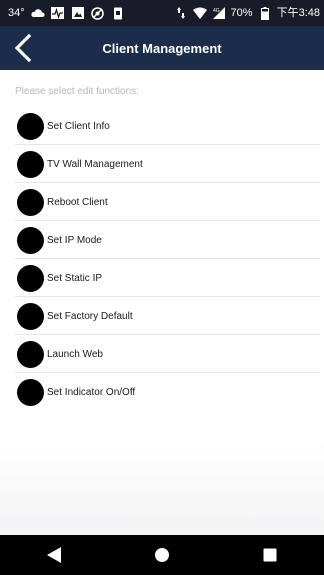 This screenshot has height=575, width=324. I want to click on phone-lock-icon, so click(118, 13).